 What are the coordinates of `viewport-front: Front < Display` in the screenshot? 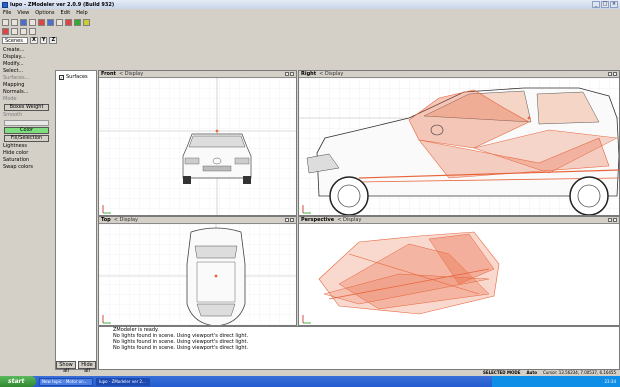 It's located at (197, 143).